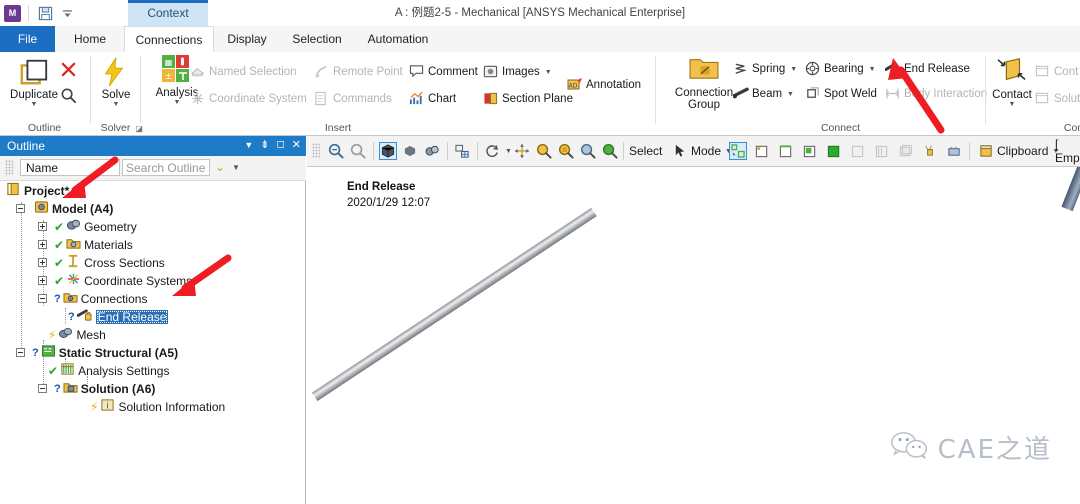 Image resolution: width=1080 pixels, height=504 pixels. Describe the element at coordinates (954, 151) in the screenshot. I see `box-select-button` at that location.